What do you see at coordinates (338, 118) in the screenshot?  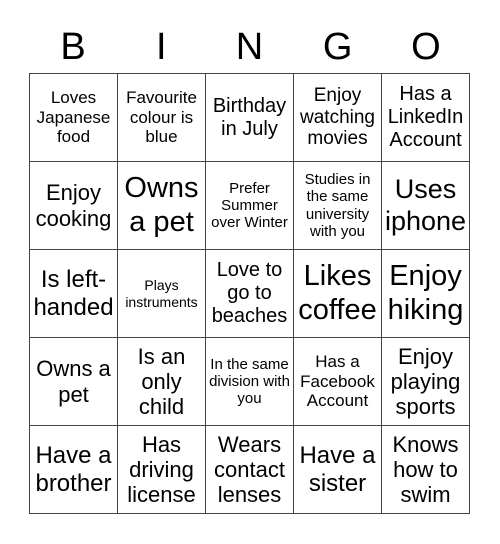 I see `bingo-cell: Enjoy watching movies` at bounding box center [338, 118].